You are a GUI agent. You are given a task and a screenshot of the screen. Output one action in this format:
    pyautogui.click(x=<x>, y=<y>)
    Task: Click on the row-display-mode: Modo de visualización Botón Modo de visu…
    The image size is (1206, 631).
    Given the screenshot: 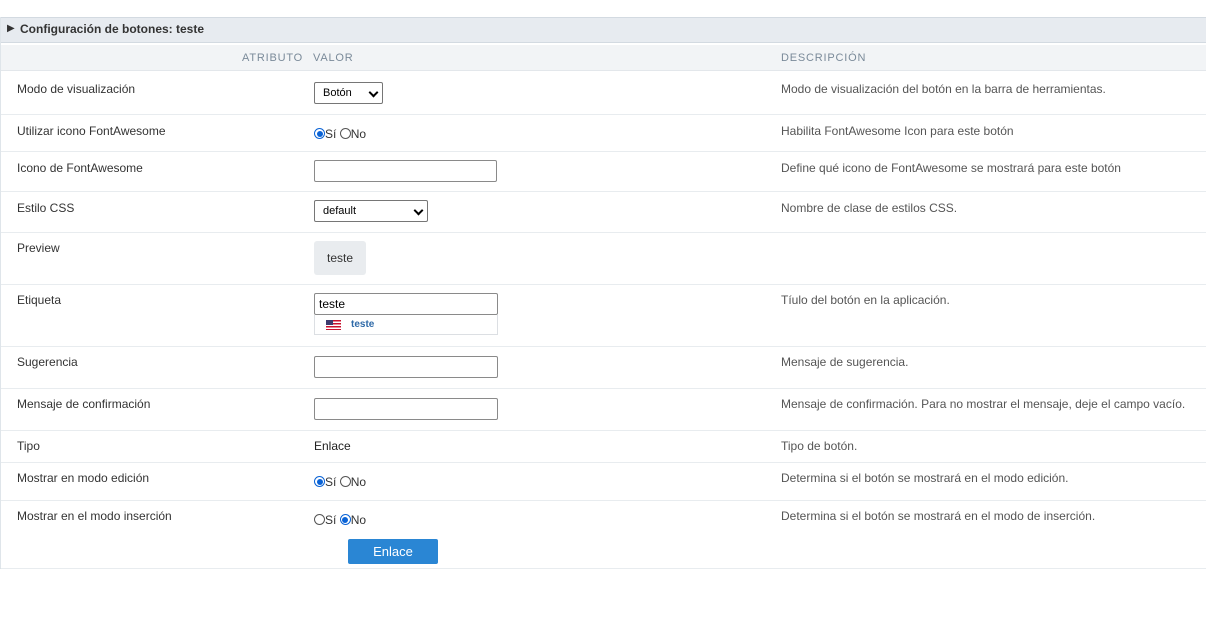 What is the action you would take?
    pyautogui.click(x=603, y=93)
    